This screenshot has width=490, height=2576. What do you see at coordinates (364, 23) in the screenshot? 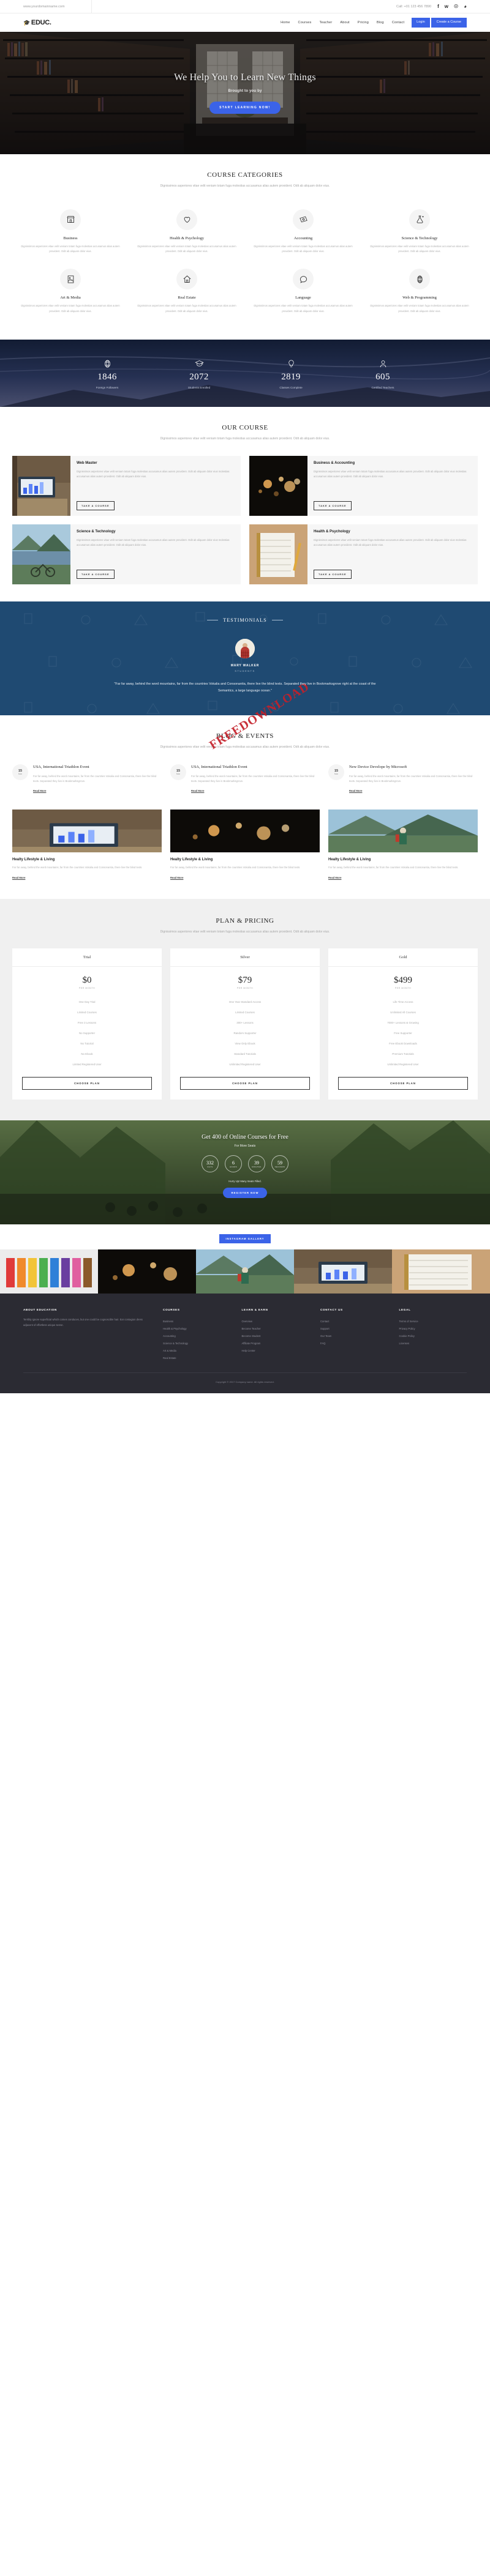
I see `nav-item-pricing: Pricing` at bounding box center [364, 23].